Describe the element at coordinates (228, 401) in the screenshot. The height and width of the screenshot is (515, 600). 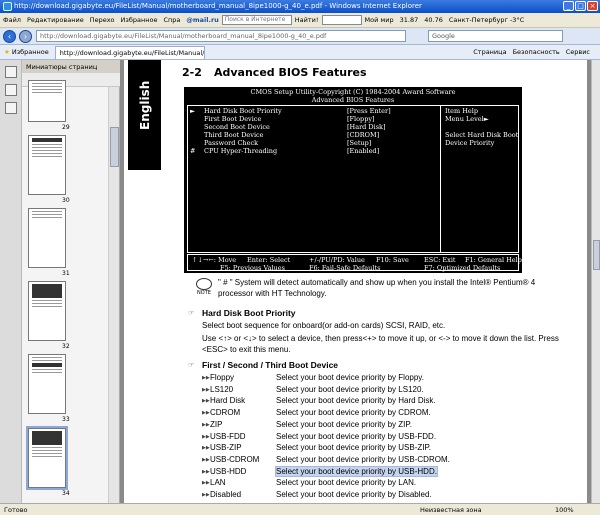
I see `boot-device-name: Hard Disk` at that location.